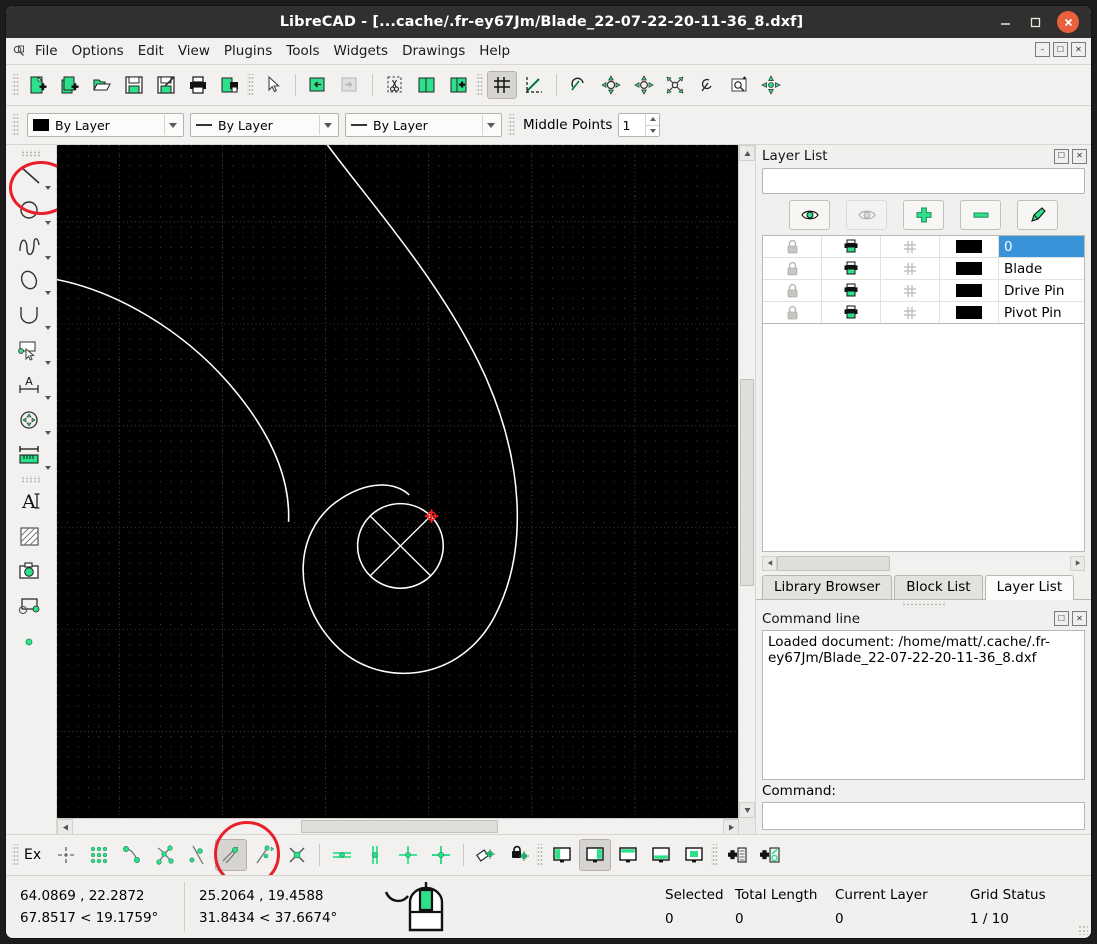  Describe the element at coordinates (264, 855) in the screenshot. I see `snap-distance-button` at that location.